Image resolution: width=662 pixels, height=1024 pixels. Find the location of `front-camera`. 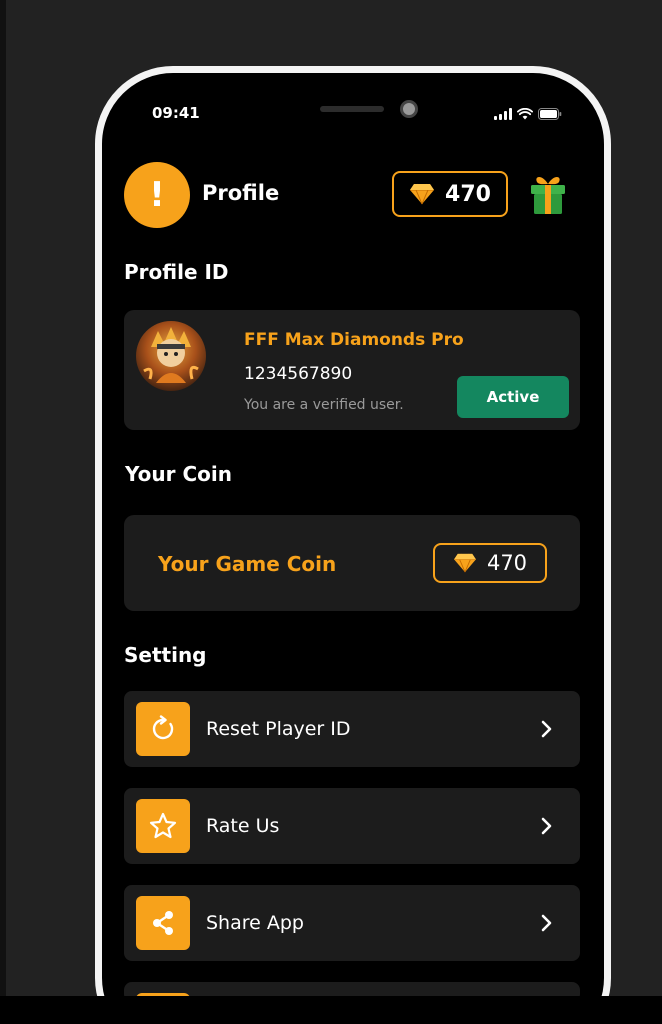

front-camera is located at coordinates (409, 109).